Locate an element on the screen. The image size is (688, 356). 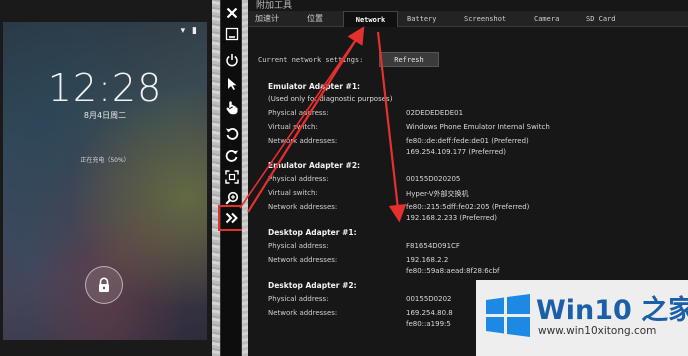
tab-sd-card: SD Card is located at coordinates (601, 19).